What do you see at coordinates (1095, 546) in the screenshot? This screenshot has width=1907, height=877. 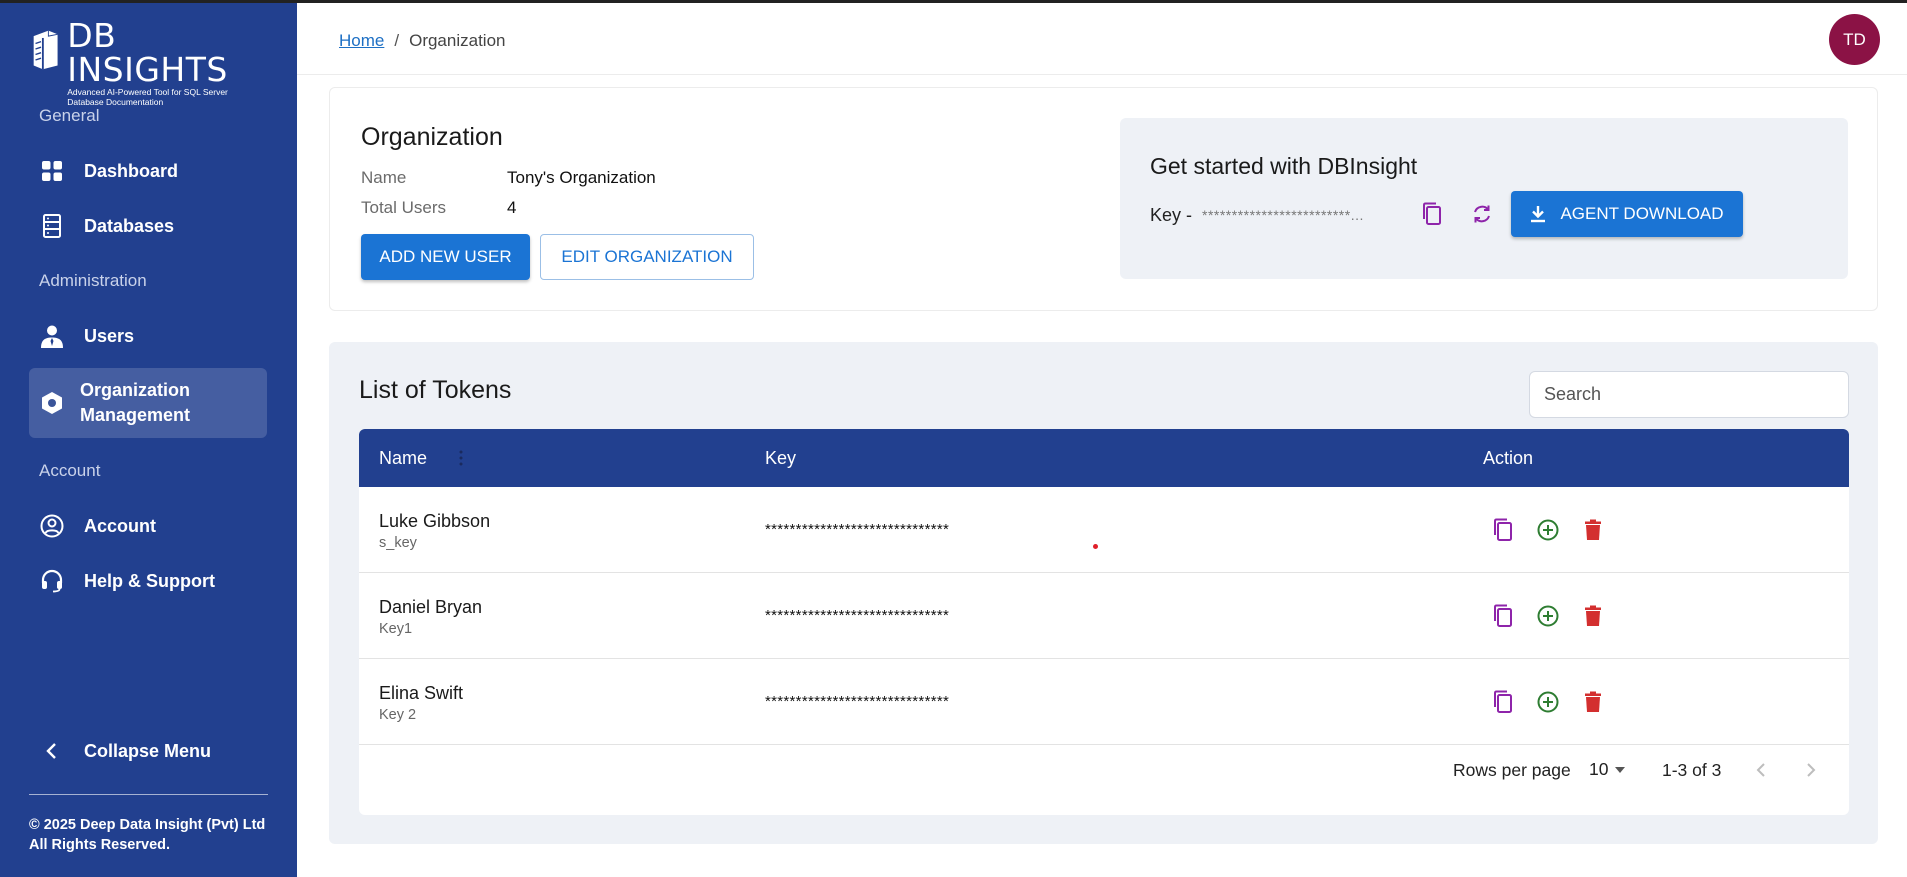 I see `cursor-dot` at bounding box center [1095, 546].